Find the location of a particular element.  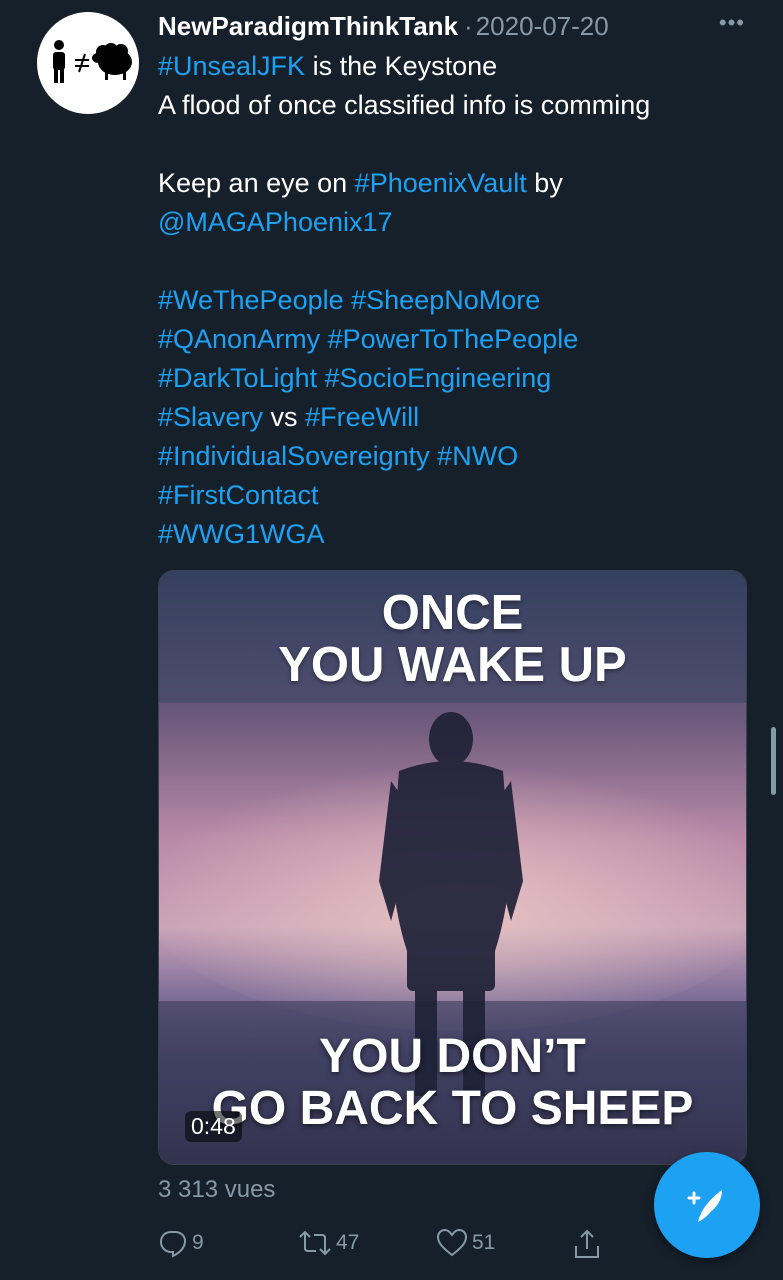

person-not-equal-sheep-icon is located at coordinates (92, 61).